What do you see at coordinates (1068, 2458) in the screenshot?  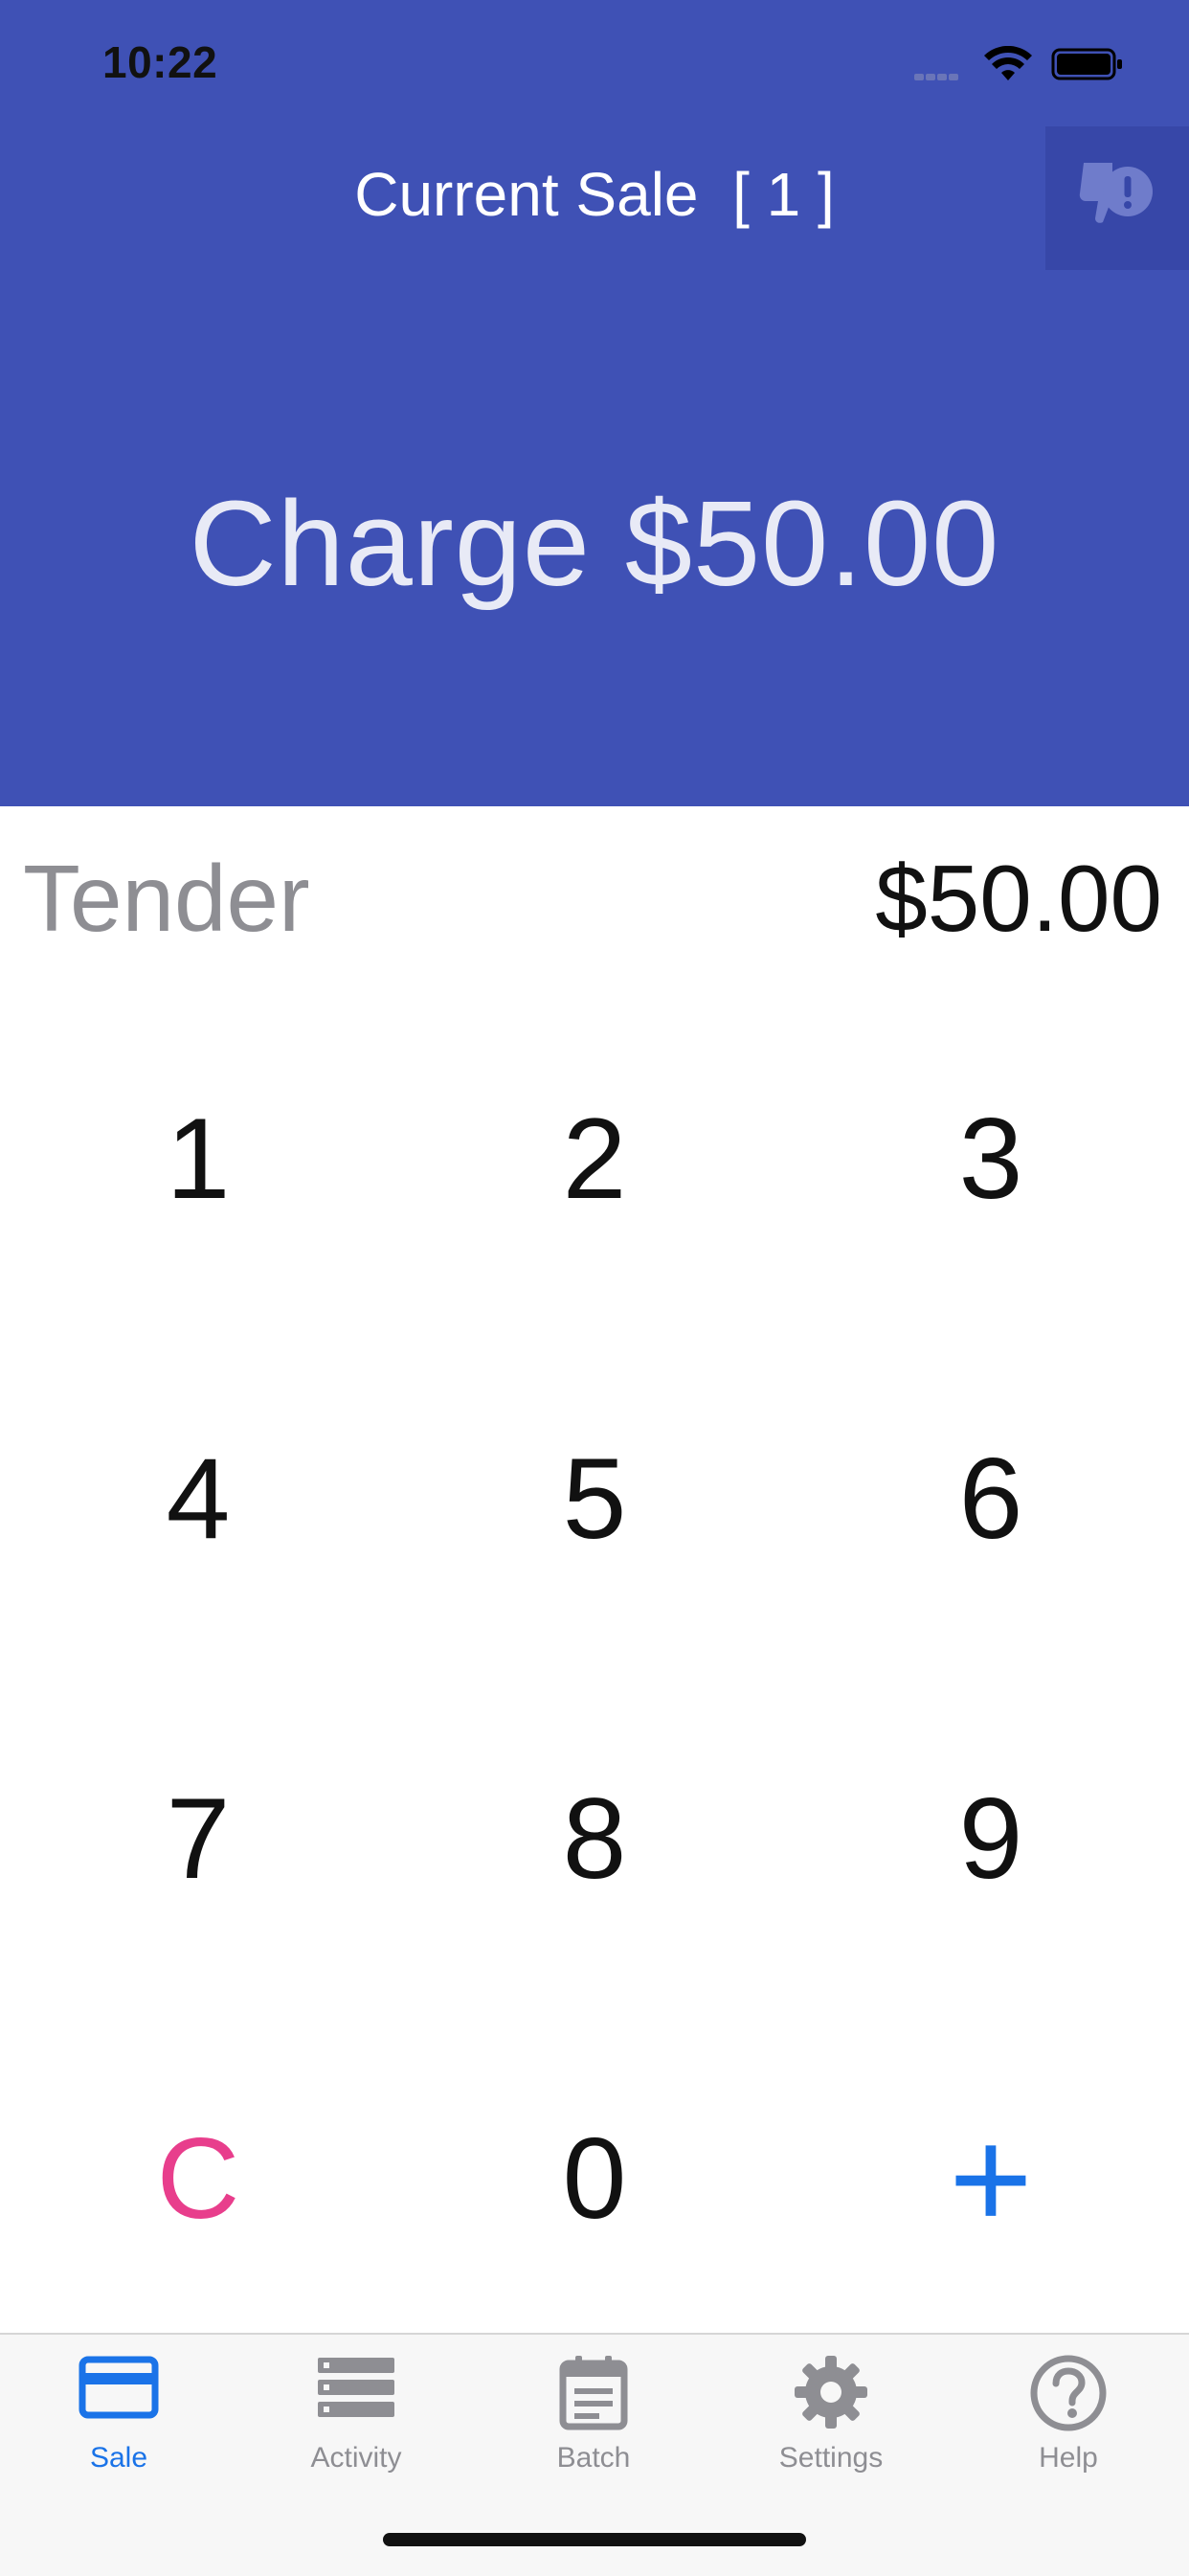 I see `tab-help-label: Help` at bounding box center [1068, 2458].